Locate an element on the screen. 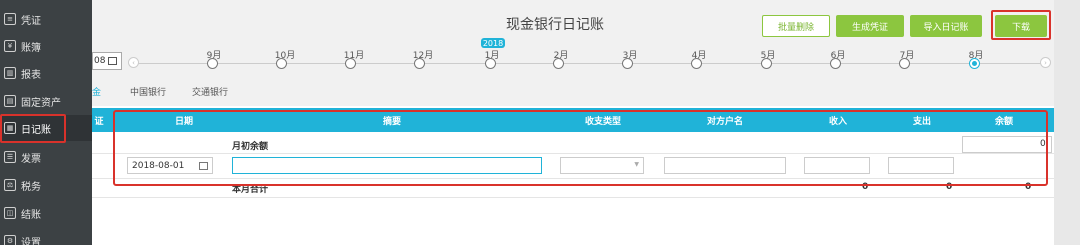 This screenshot has height=245, width=1080. sidebar-item-fixed-assets: ▤ 固定资产 is located at coordinates (46, 101).